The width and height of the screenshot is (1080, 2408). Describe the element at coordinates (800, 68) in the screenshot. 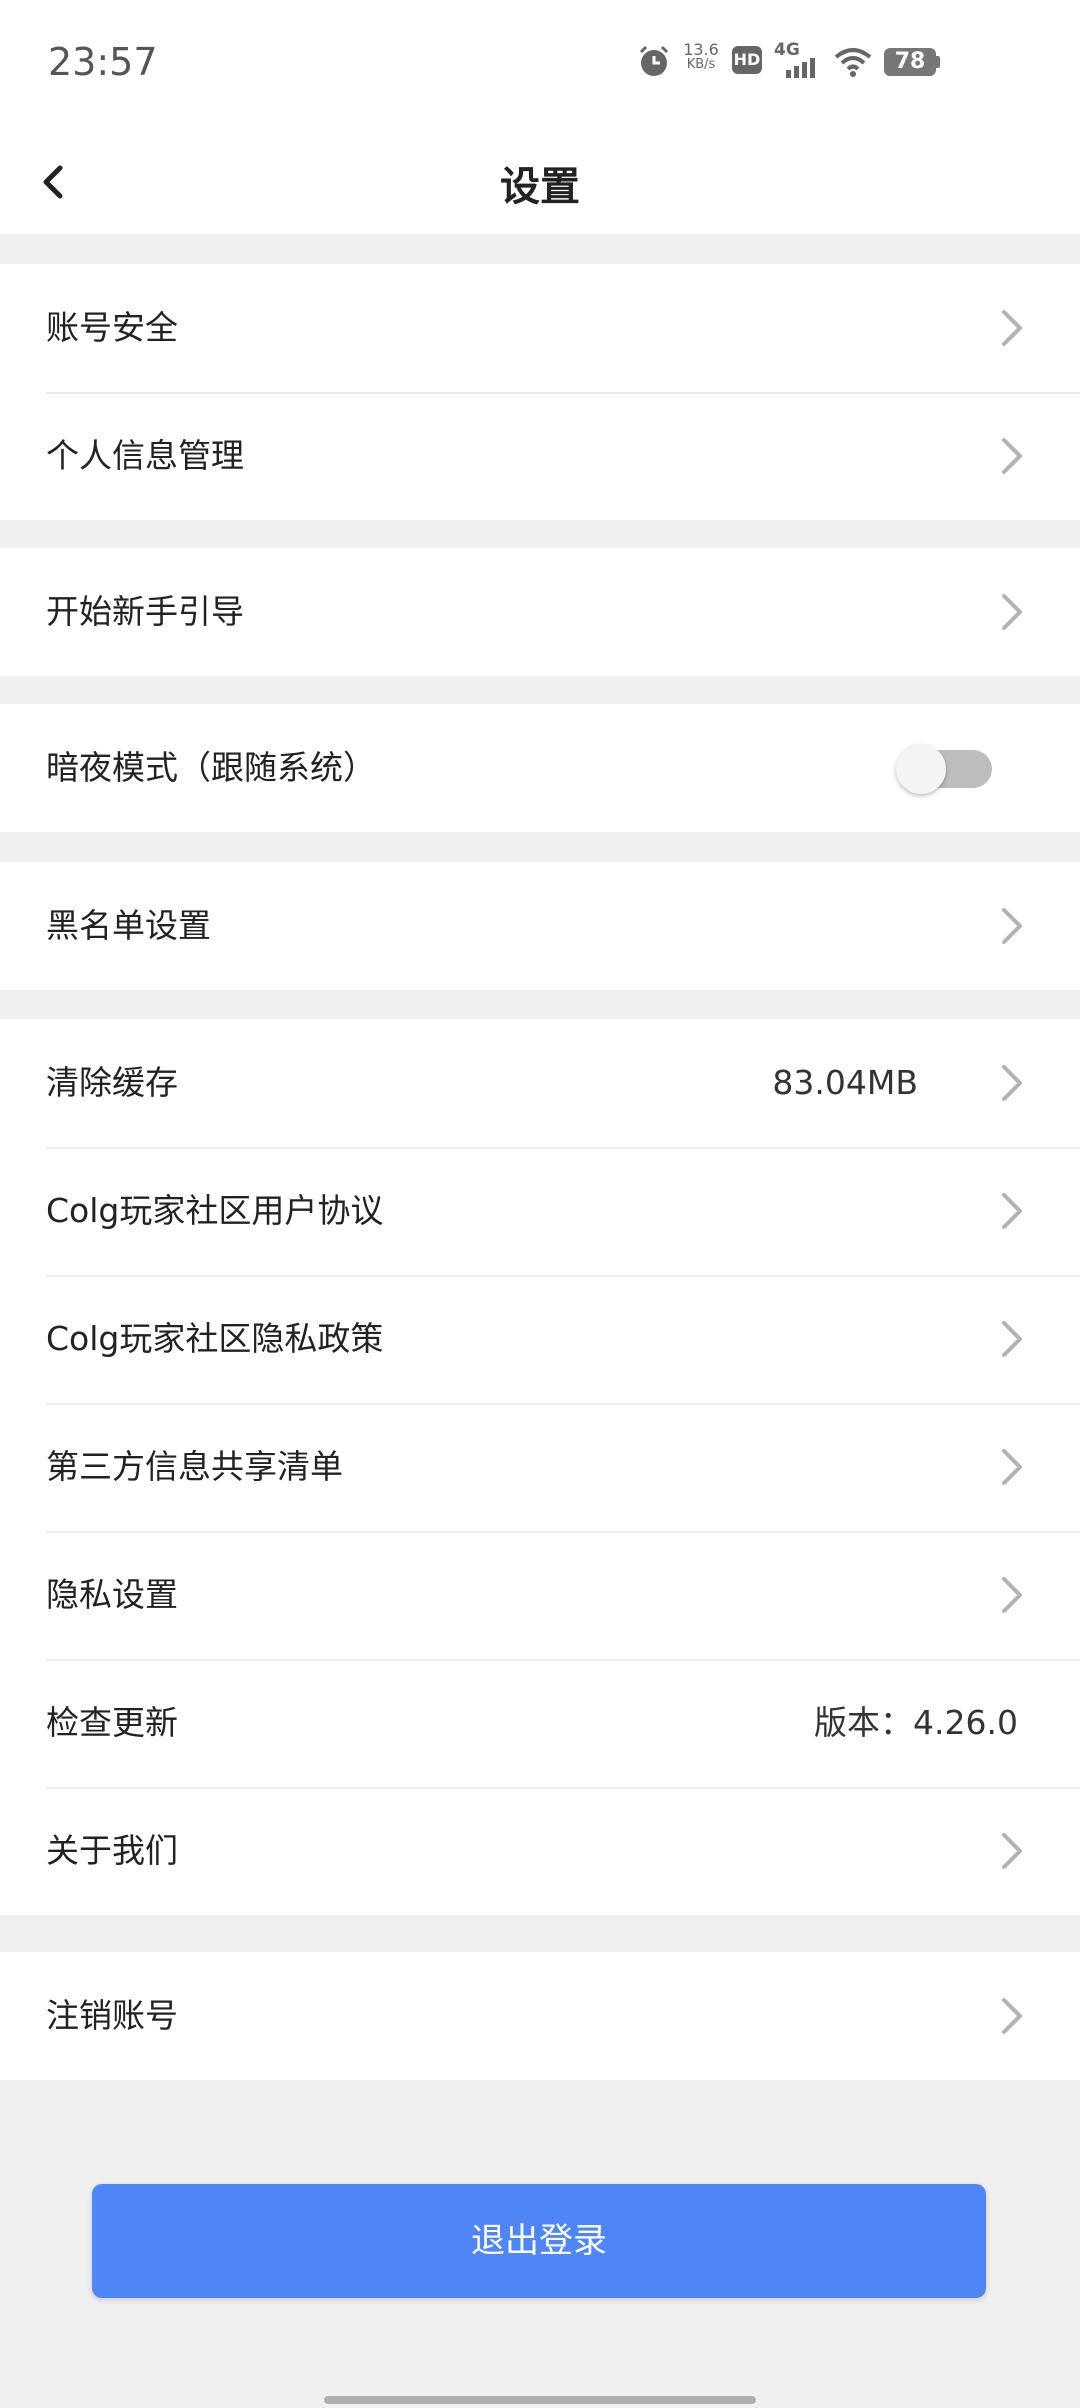

I see `signal-icon` at that location.